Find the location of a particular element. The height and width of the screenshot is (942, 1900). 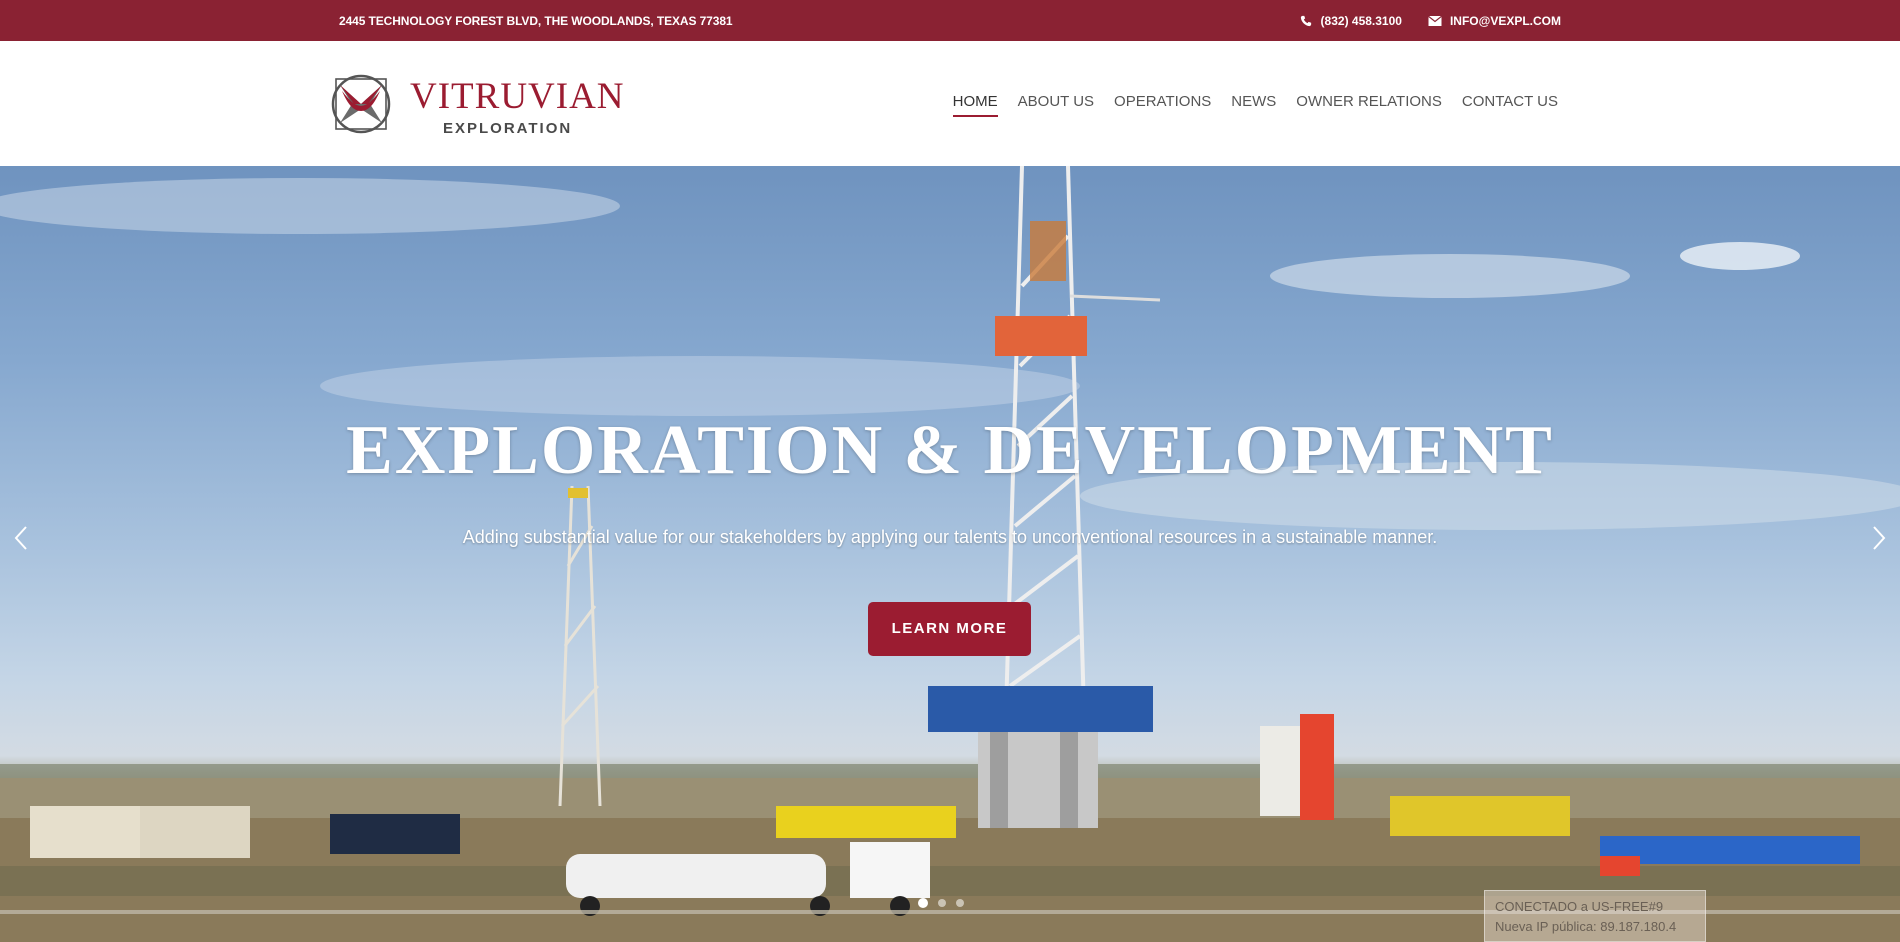

learn-more-button: LEARN MORE is located at coordinates (949, 629).